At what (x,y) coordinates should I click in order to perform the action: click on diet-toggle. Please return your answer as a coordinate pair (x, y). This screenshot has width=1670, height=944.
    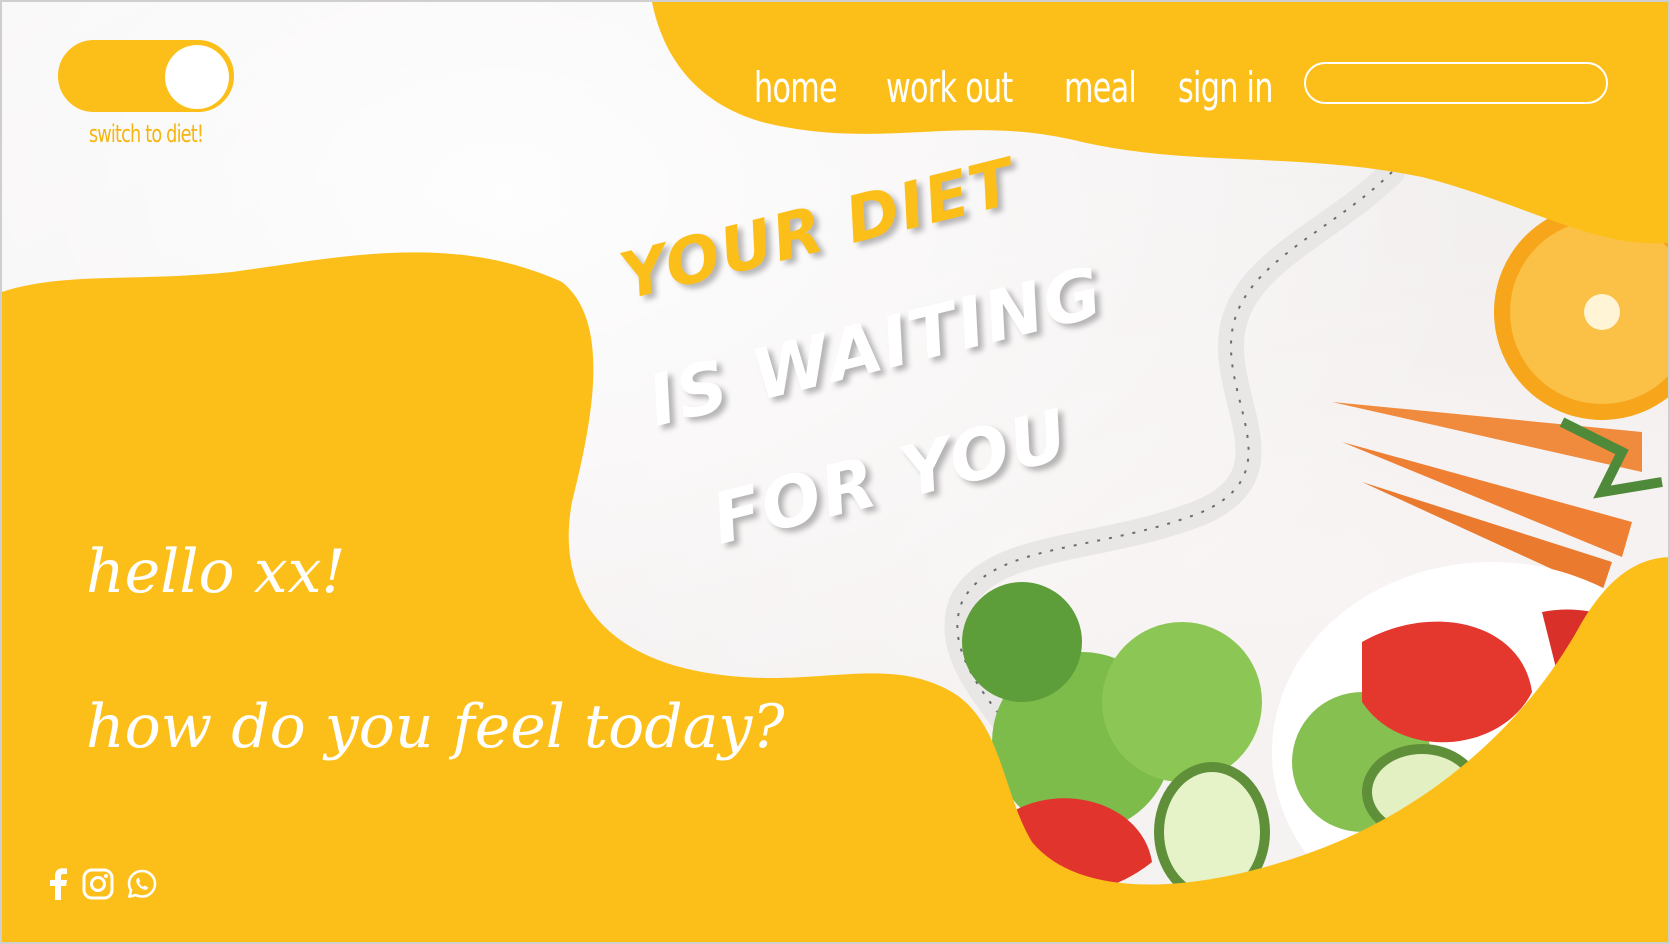
    Looking at the image, I should click on (146, 76).